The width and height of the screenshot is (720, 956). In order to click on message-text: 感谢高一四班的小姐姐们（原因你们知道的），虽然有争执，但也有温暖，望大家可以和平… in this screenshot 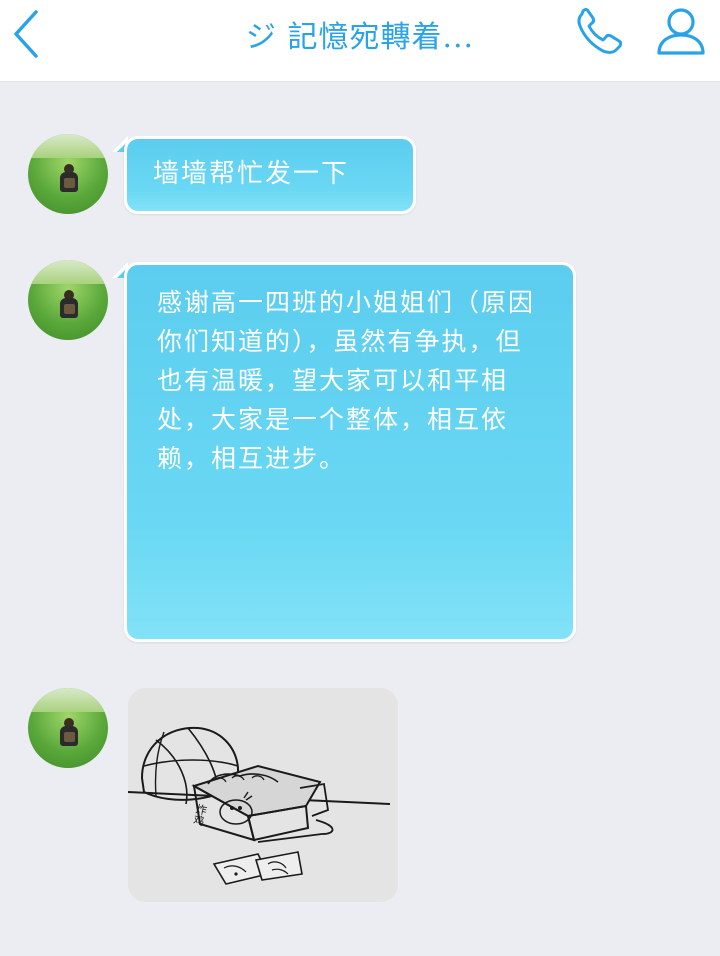, I will do `click(346, 380)`.